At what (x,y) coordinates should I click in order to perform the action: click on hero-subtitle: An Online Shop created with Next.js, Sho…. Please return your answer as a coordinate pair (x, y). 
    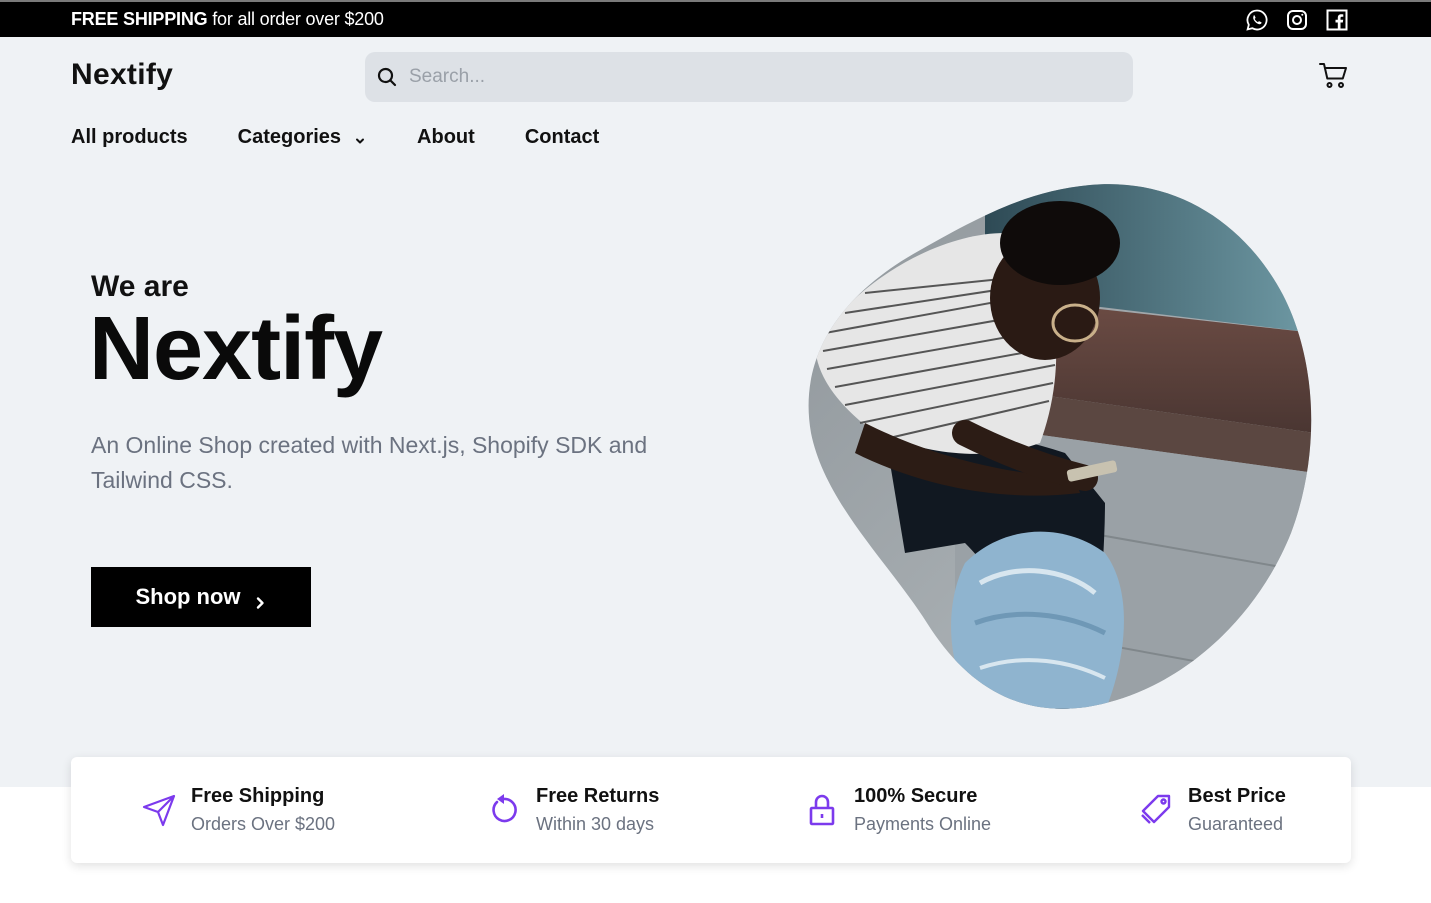
    Looking at the image, I should click on (369, 462).